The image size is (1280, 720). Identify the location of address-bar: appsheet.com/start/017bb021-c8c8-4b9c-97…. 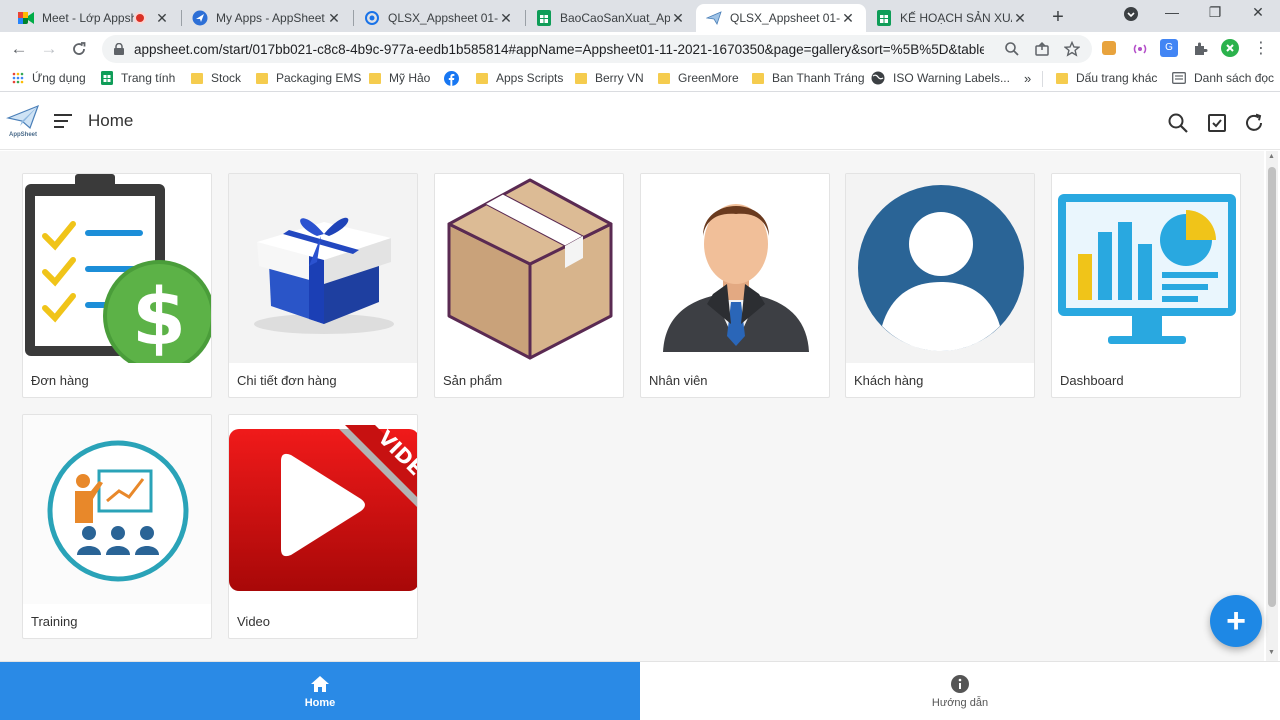
(597, 49).